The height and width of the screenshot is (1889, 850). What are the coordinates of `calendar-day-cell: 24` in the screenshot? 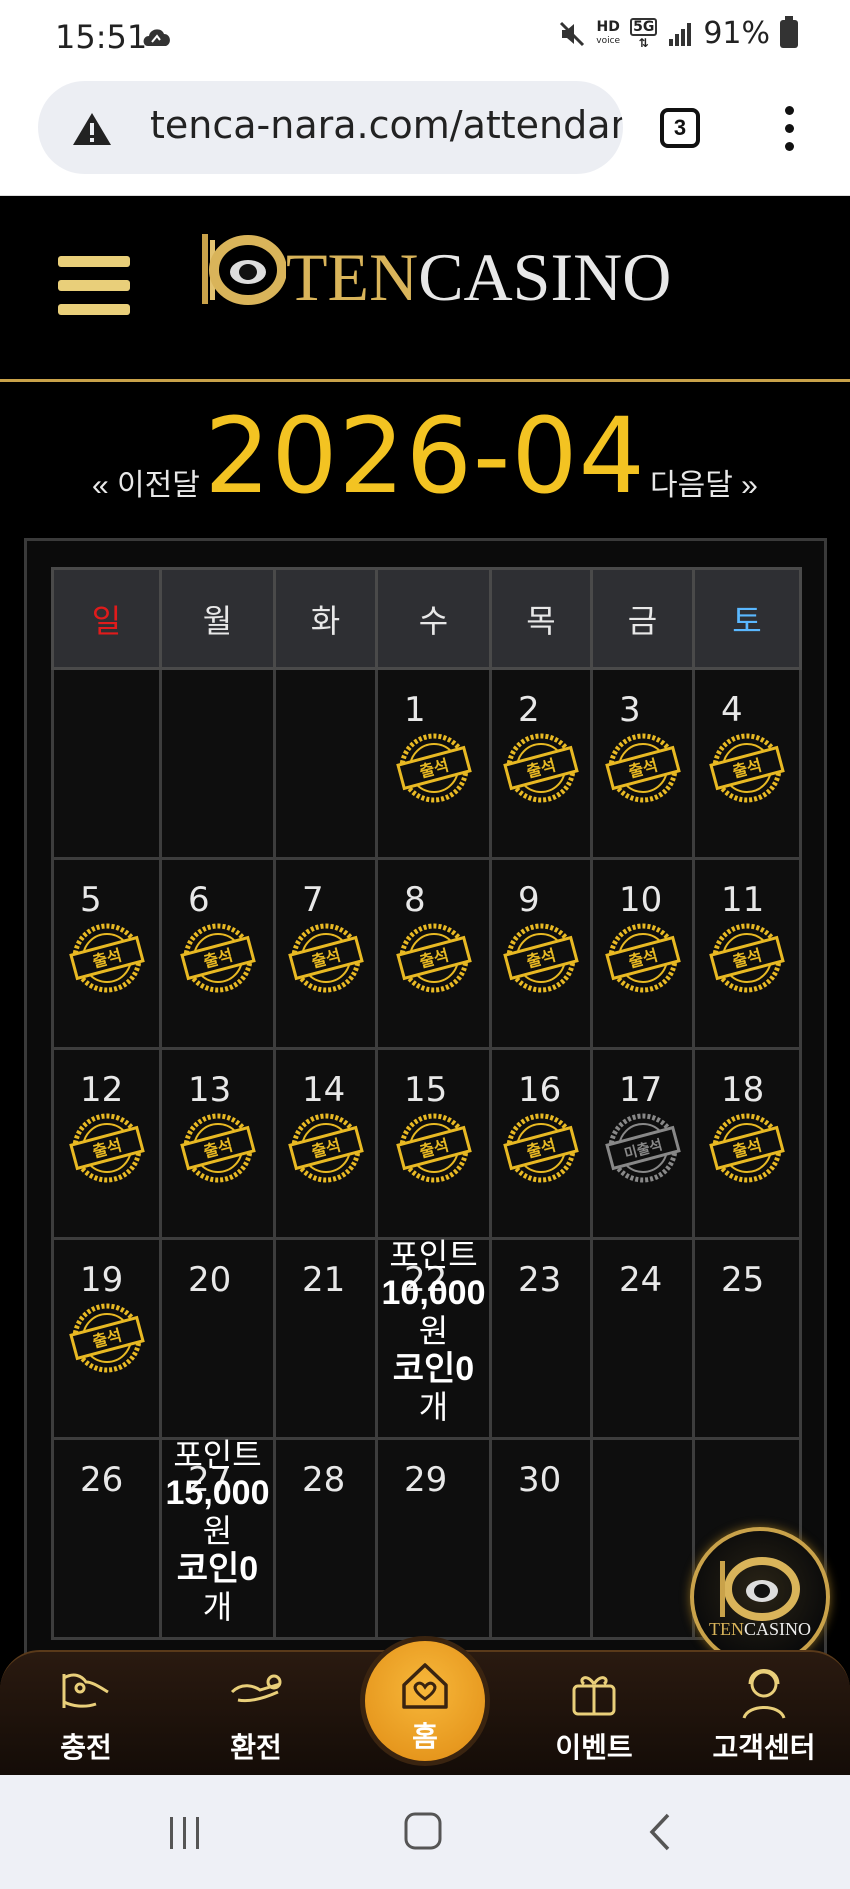 It's located at (642, 1338).